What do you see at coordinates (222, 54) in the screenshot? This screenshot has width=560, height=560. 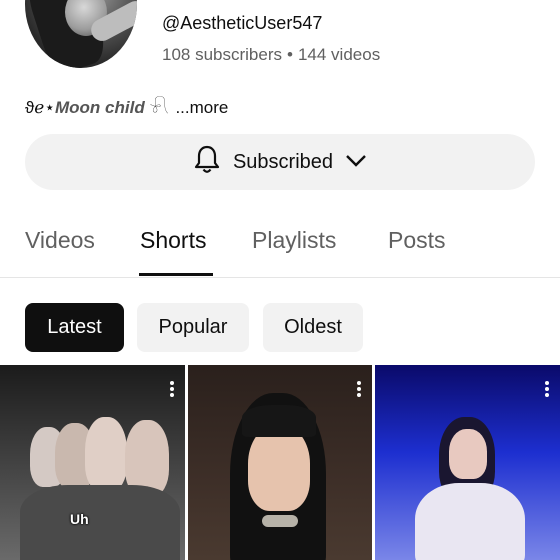 I see `subscriber-count: 108 subscribers` at bounding box center [222, 54].